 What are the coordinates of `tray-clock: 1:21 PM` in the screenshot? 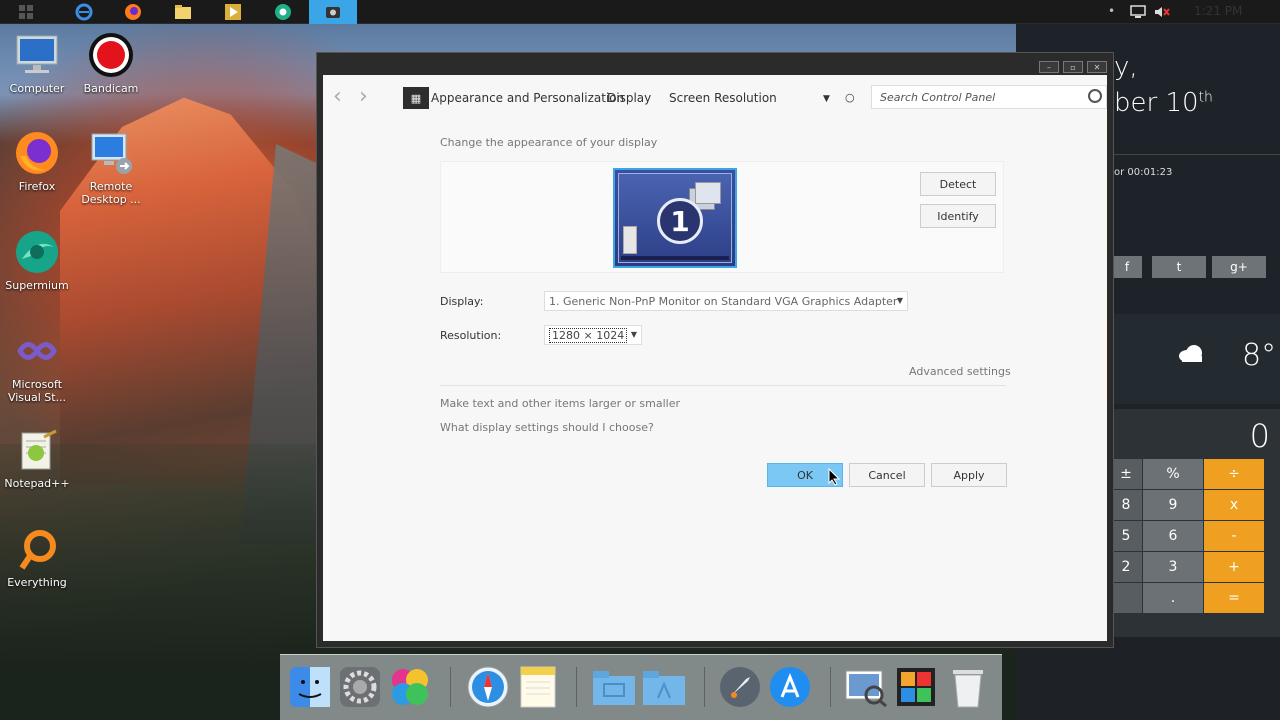 It's located at (1218, 11).